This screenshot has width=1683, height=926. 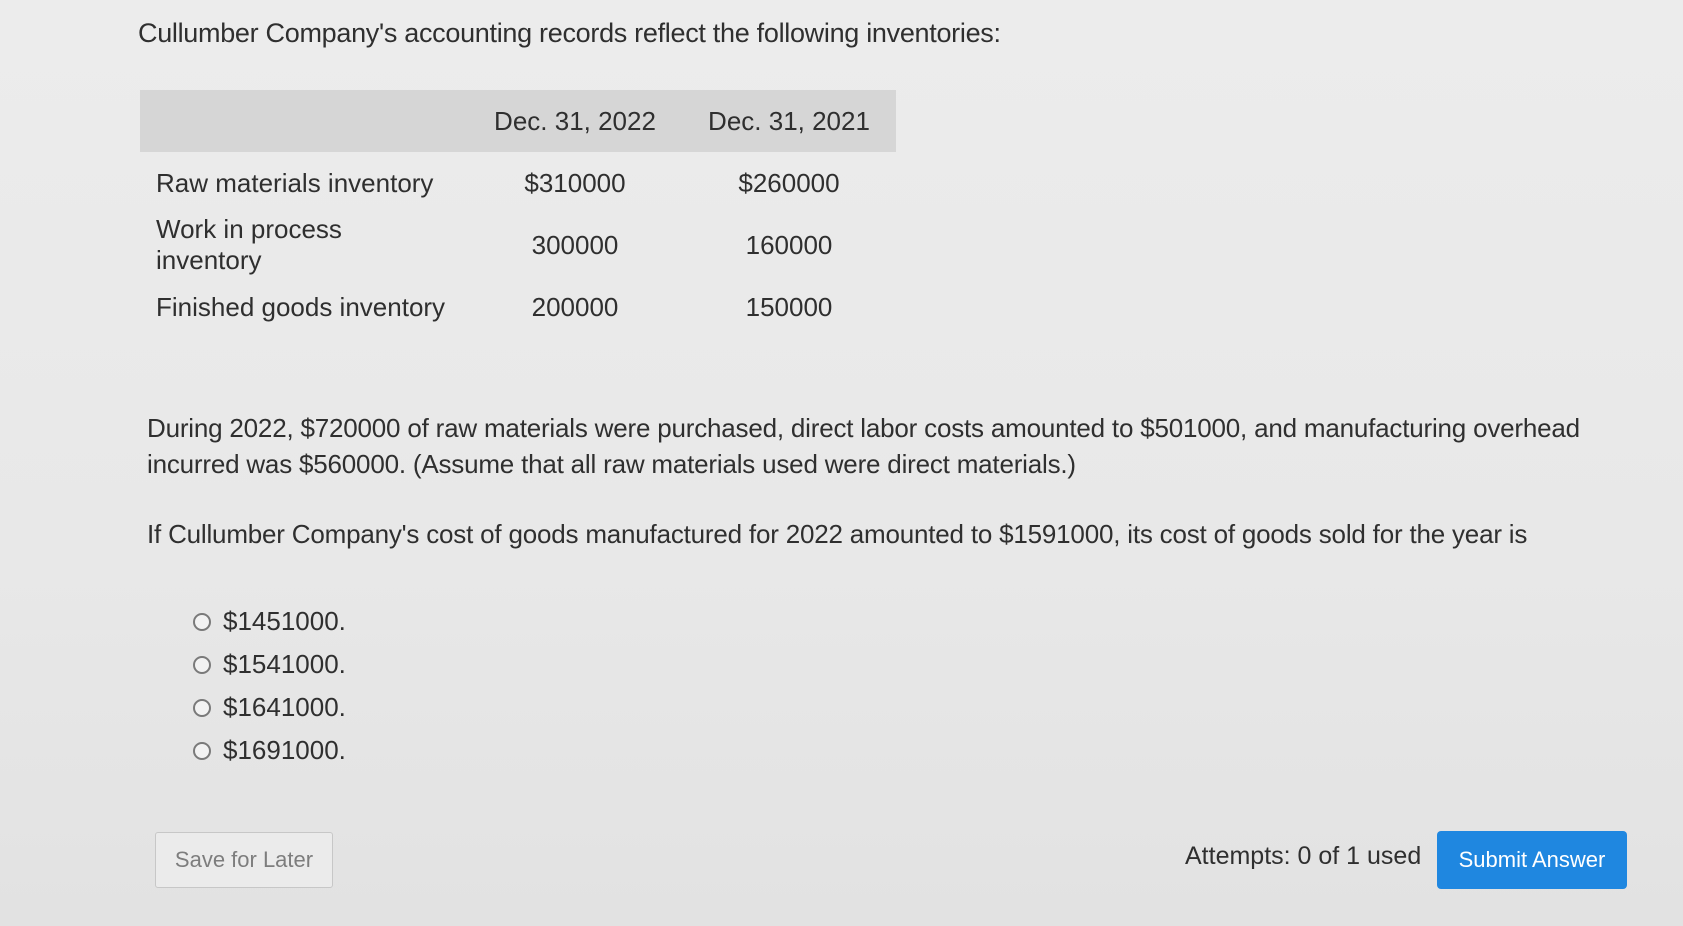 What do you see at coordinates (244, 860) in the screenshot?
I see `save-for-later-button: Save for Later` at bounding box center [244, 860].